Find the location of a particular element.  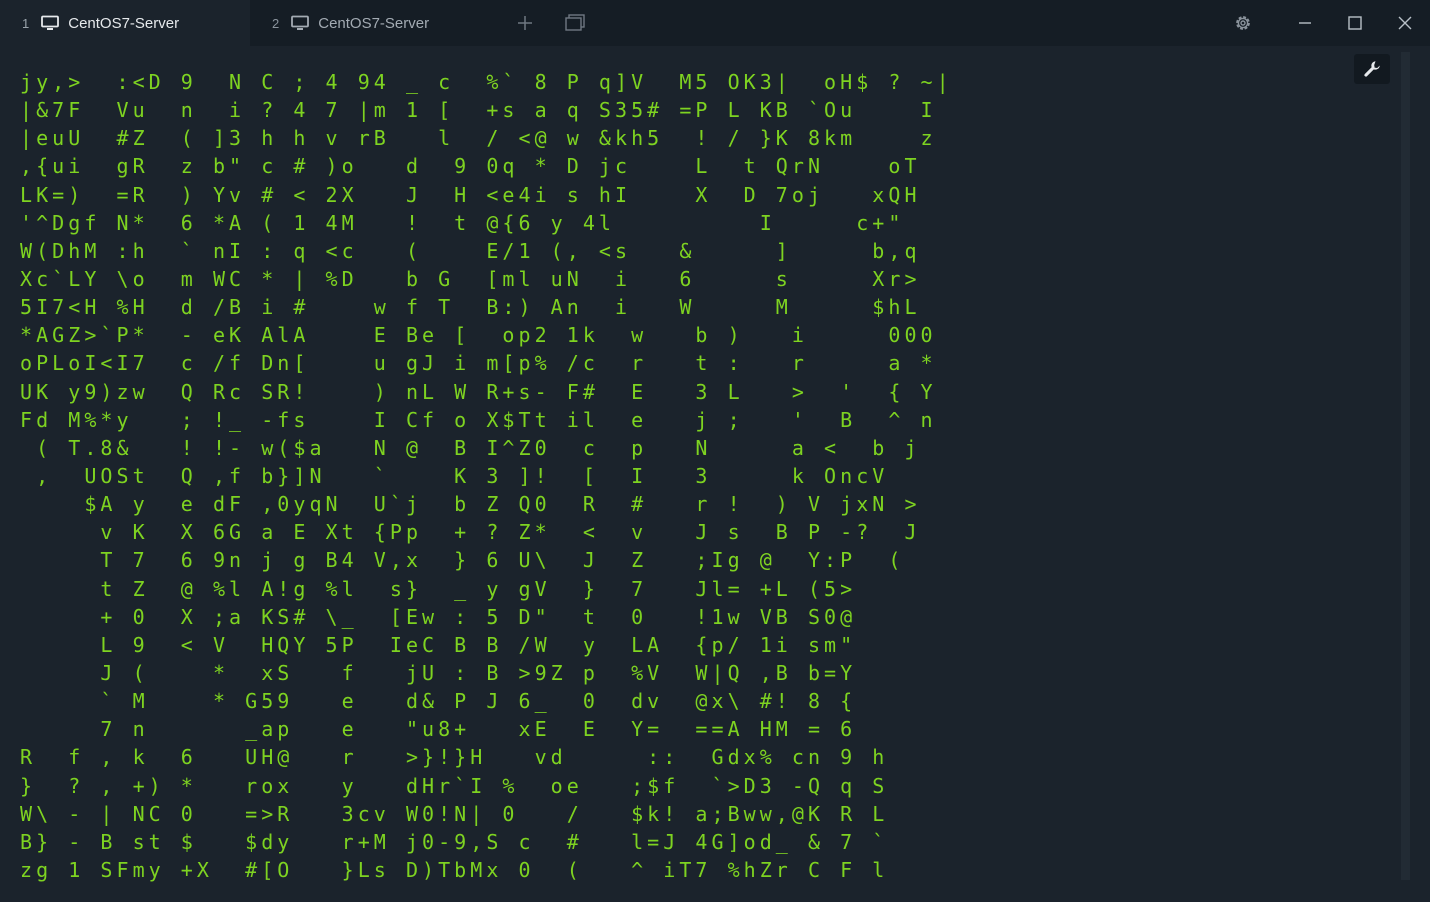

gear-icon is located at coordinates (1243, 23).